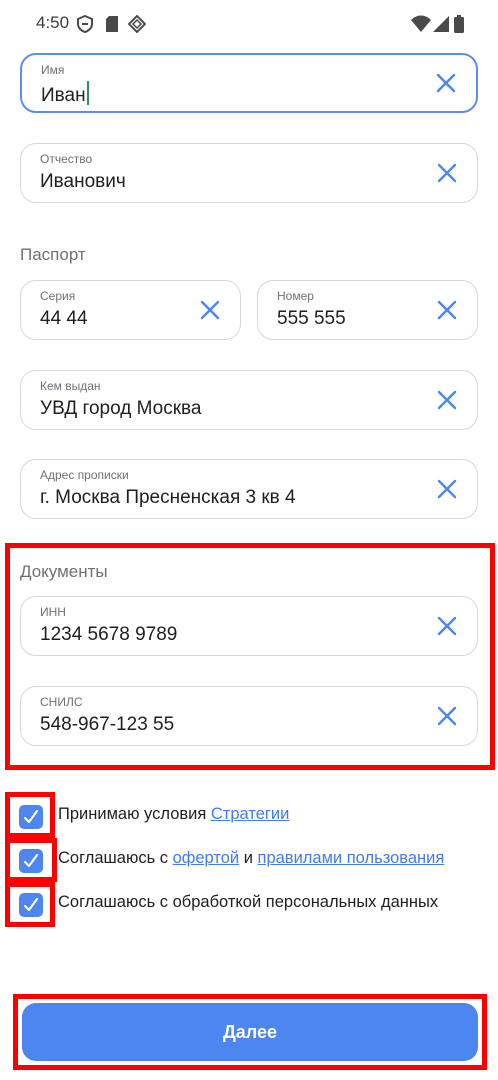  I want to click on inn-field: ИНН 1234 5678 9789, so click(249, 626).